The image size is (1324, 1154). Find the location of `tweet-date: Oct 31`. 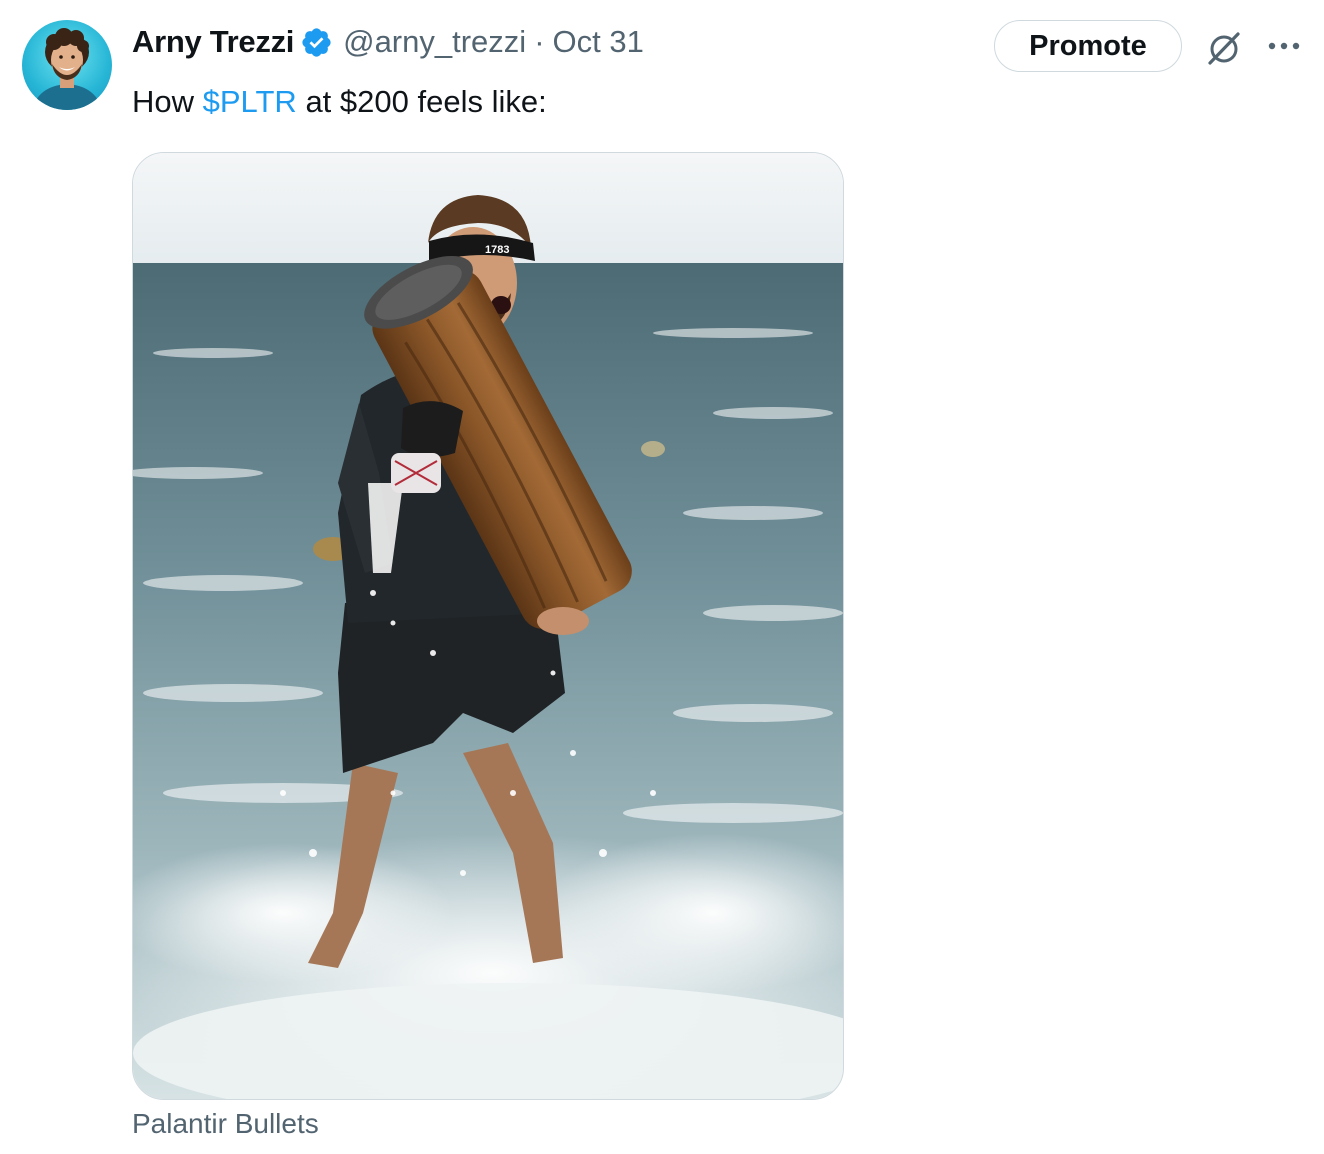

tweet-date: Oct 31 is located at coordinates (598, 42).